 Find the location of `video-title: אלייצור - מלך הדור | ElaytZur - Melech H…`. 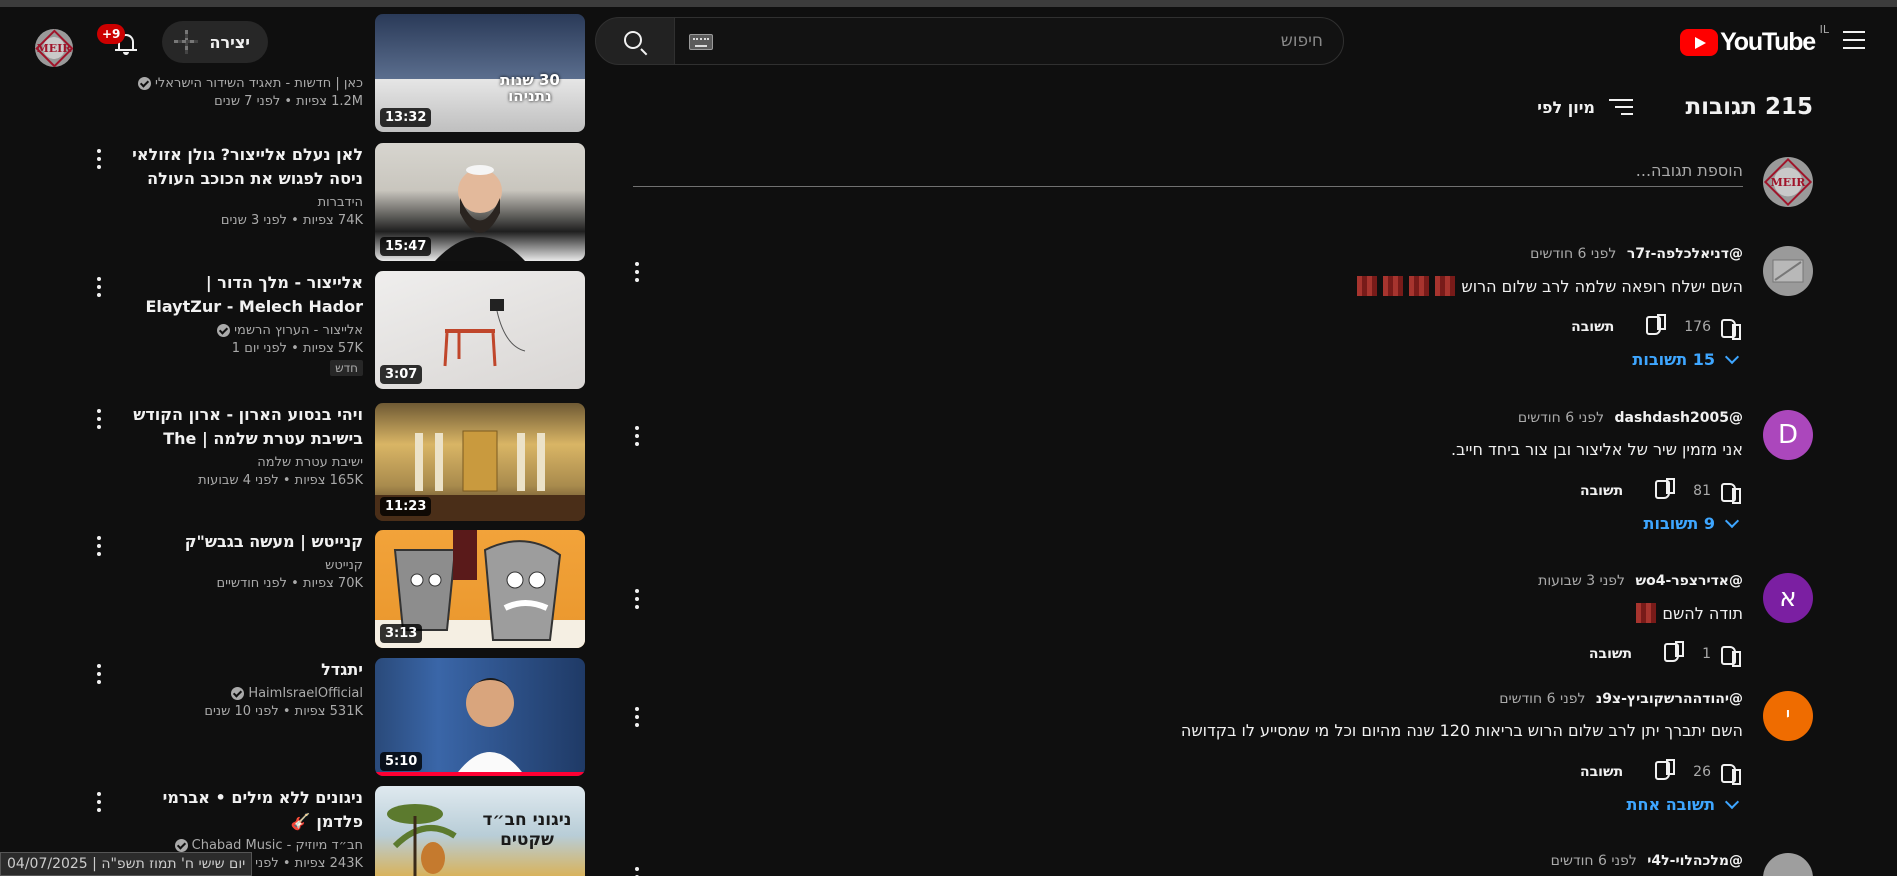

video-title: אלייצור - מלך הדור | ElaytZur - Melech H… is located at coordinates (245, 295).